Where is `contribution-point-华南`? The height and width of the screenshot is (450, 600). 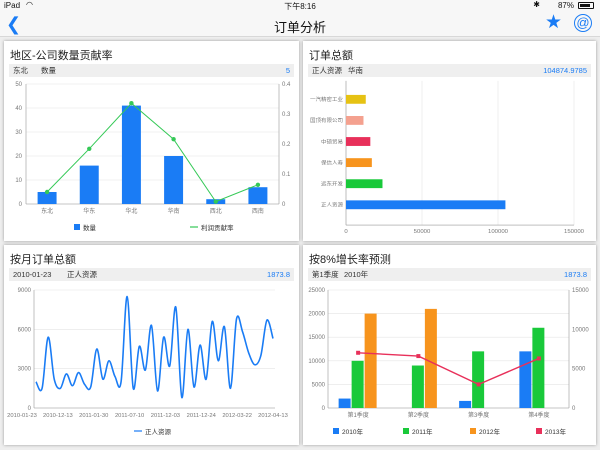
contribution-point-华南 is located at coordinates (173, 139).